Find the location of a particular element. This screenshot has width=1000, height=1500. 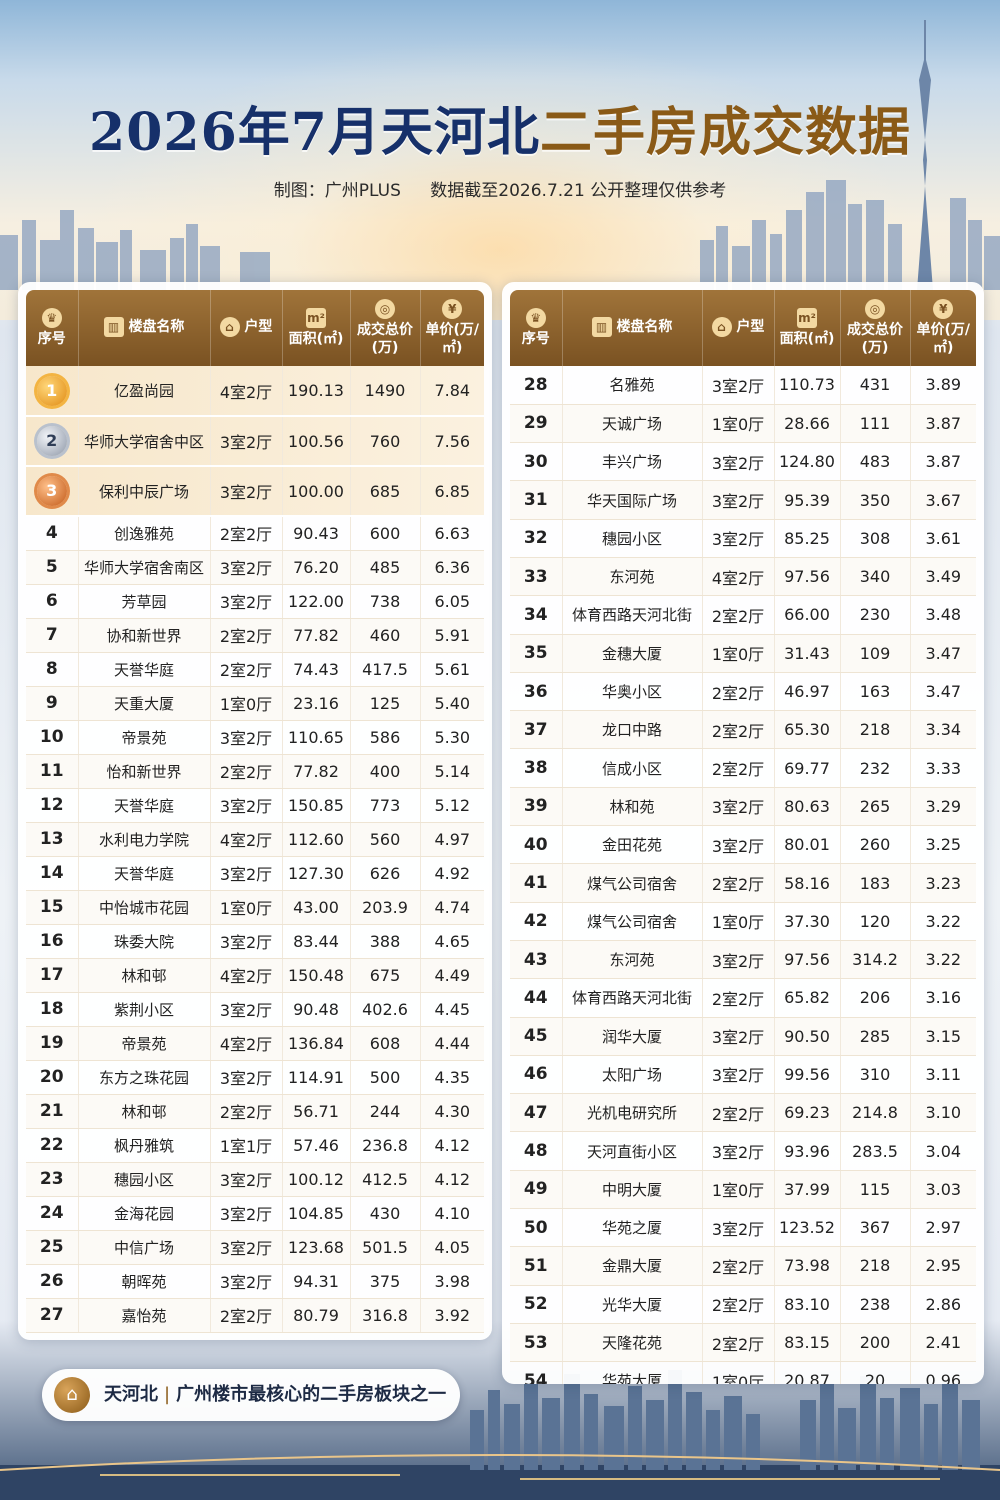

cell-area: 100.12 is located at coordinates (316, 1179).